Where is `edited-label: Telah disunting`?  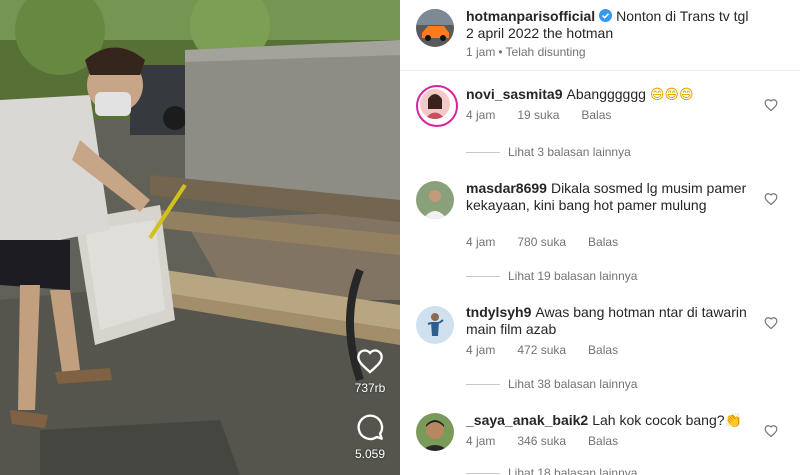
edited-label: Telah disunting is located at coordinates (545, 52).